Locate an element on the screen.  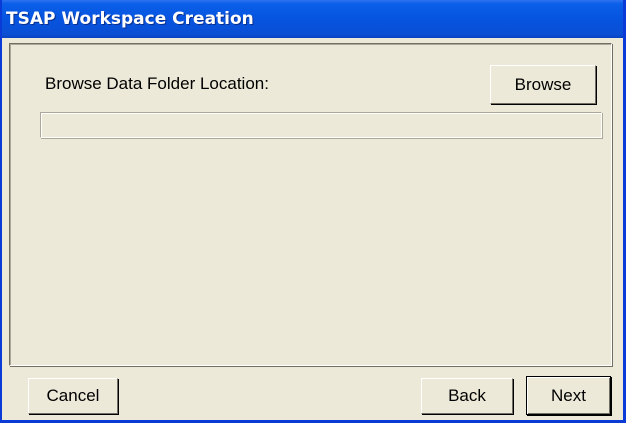
next-button: Next is located at coordinates (568, 395).